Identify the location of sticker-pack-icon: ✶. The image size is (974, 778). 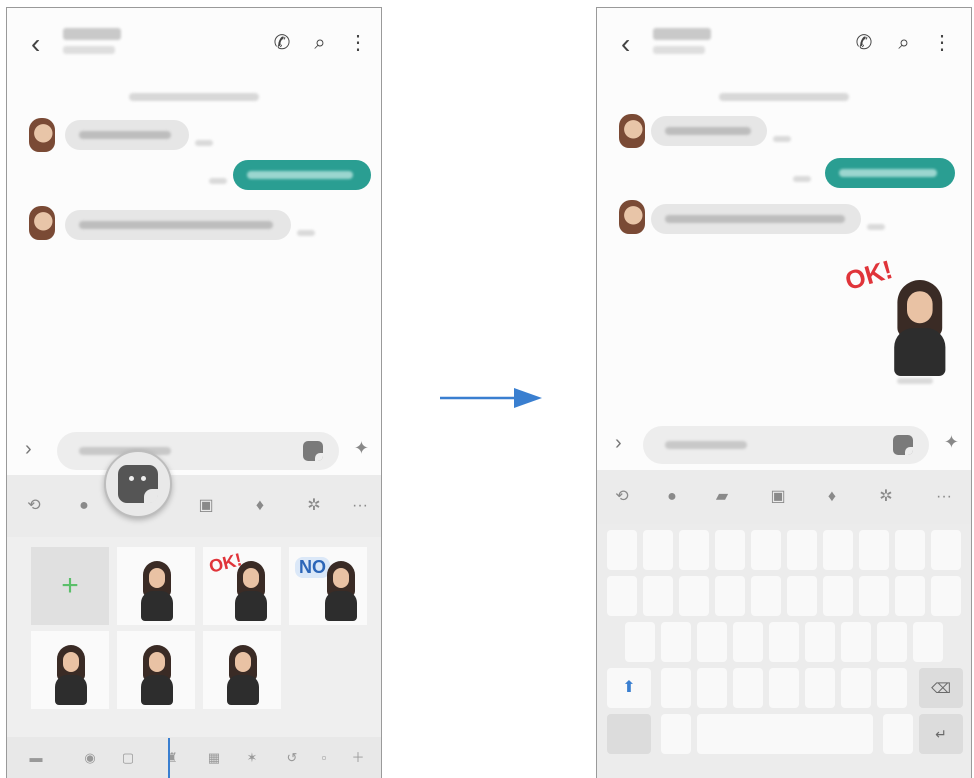
(252, 758).